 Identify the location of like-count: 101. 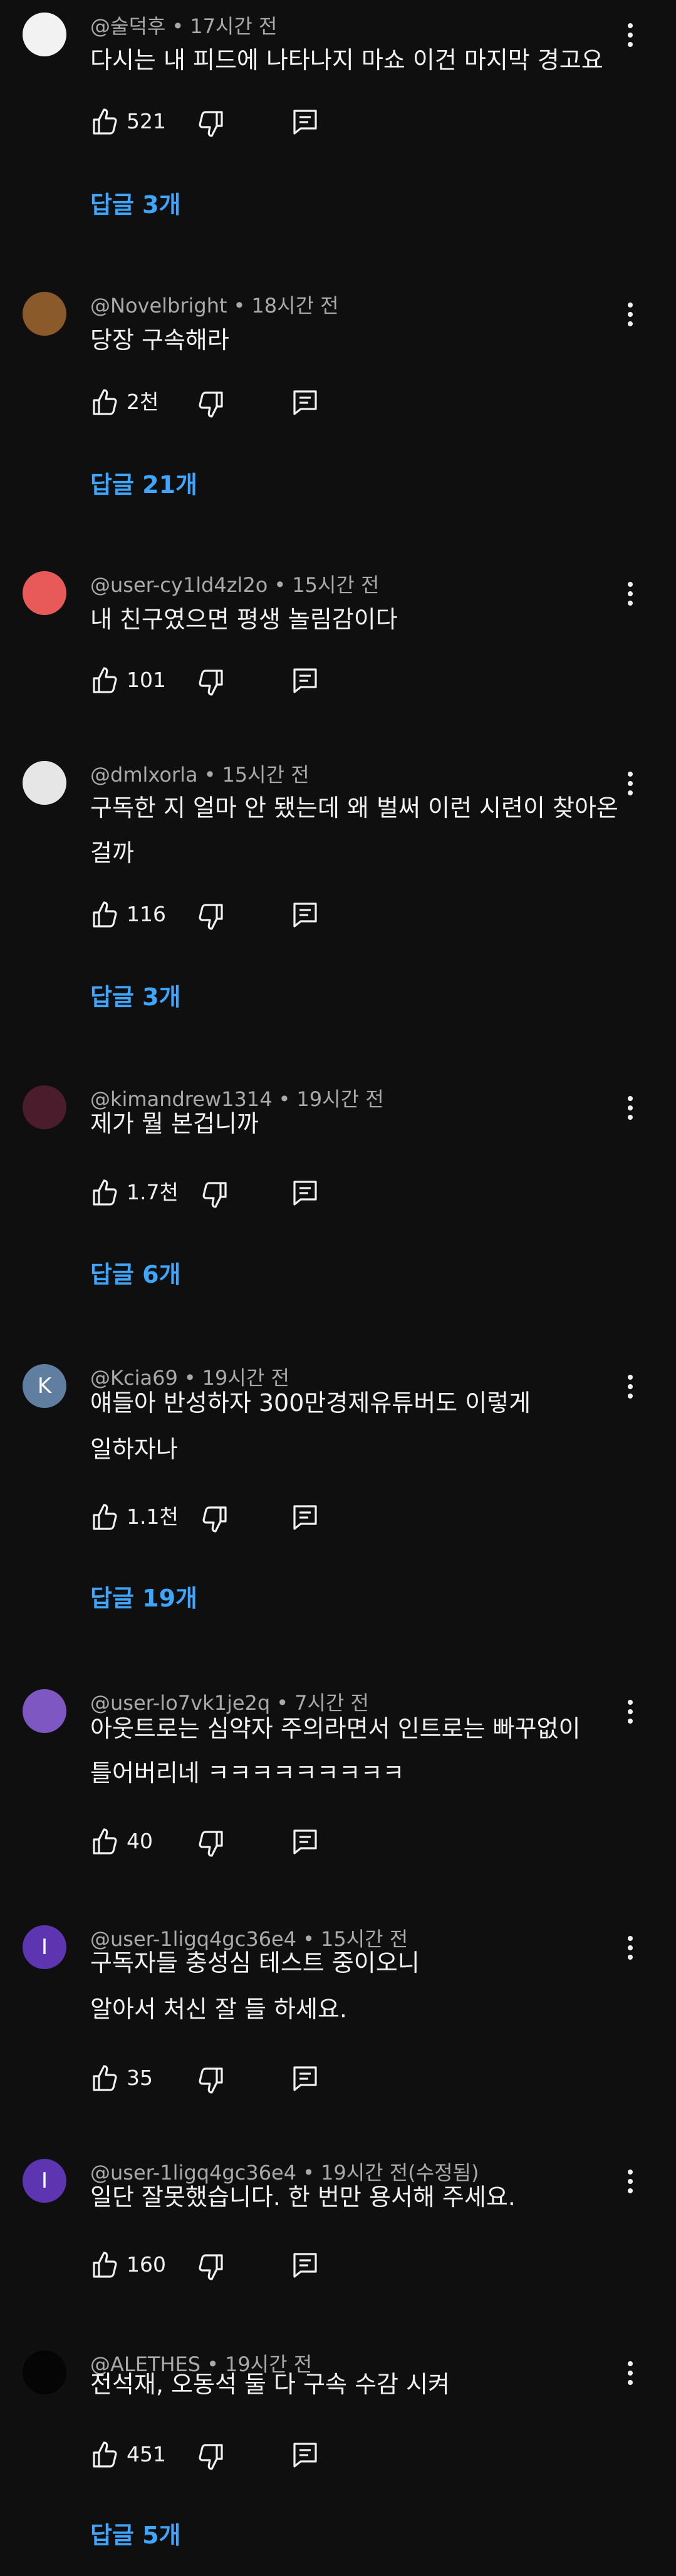
(147, 680).